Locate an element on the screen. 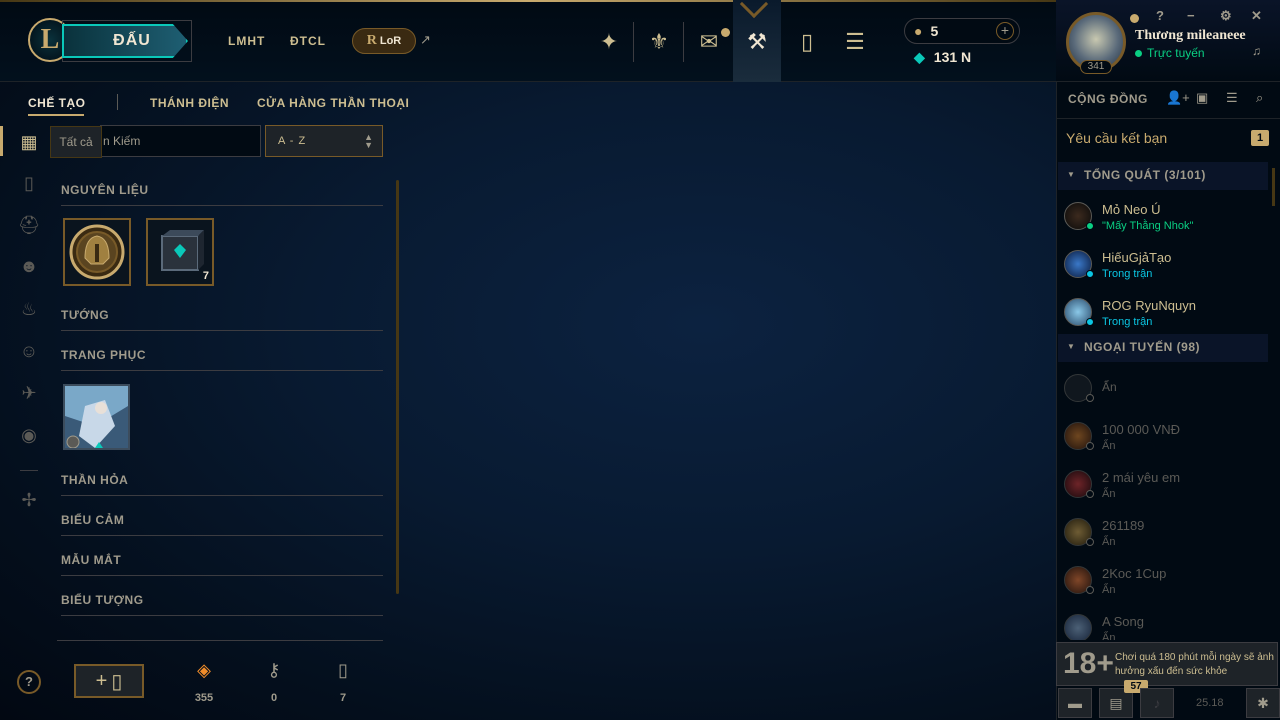  section-materials: NGUYÊN LIỆU is located at coordinates (222, 194).